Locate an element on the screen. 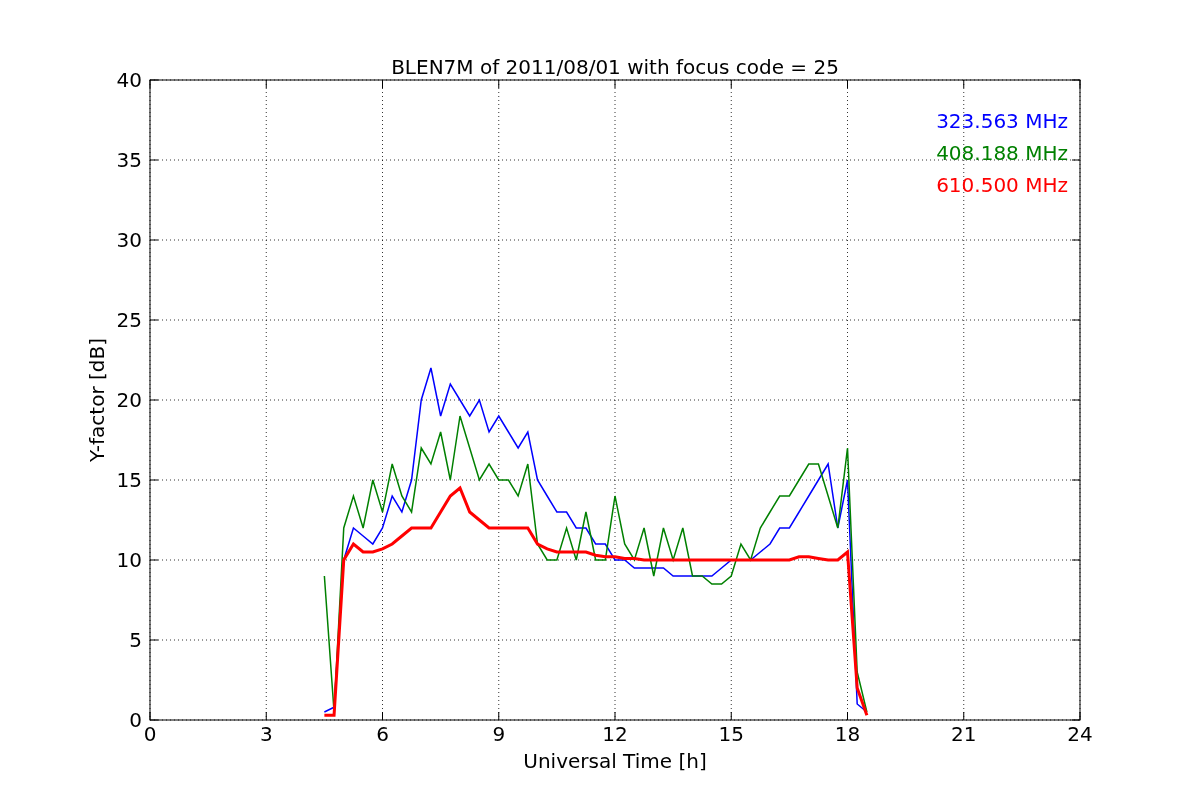 The width and height of the screenshot is (1200, 800). chart-title: BLEN7M of 2011/08/01 with focus code = 25 is located at coordinates (615, 67).